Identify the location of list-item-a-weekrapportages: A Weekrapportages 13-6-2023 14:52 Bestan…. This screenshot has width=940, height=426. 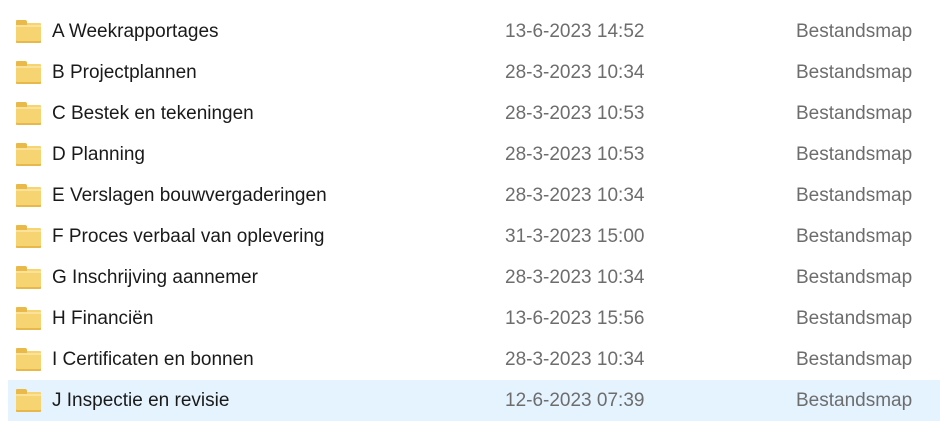
(470, 31).